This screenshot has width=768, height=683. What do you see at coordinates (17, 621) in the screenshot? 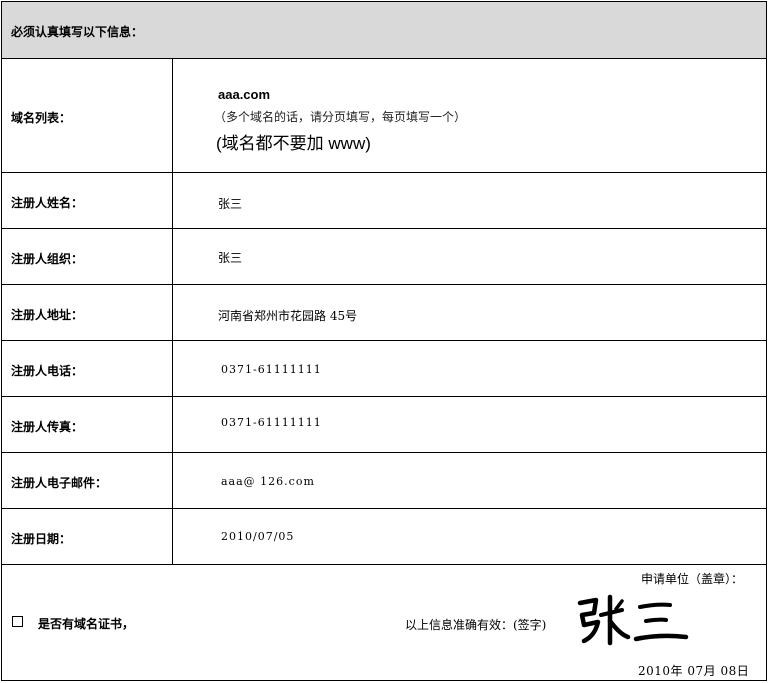
I see `certificate-checkbox` at bounding box center [17, 621].